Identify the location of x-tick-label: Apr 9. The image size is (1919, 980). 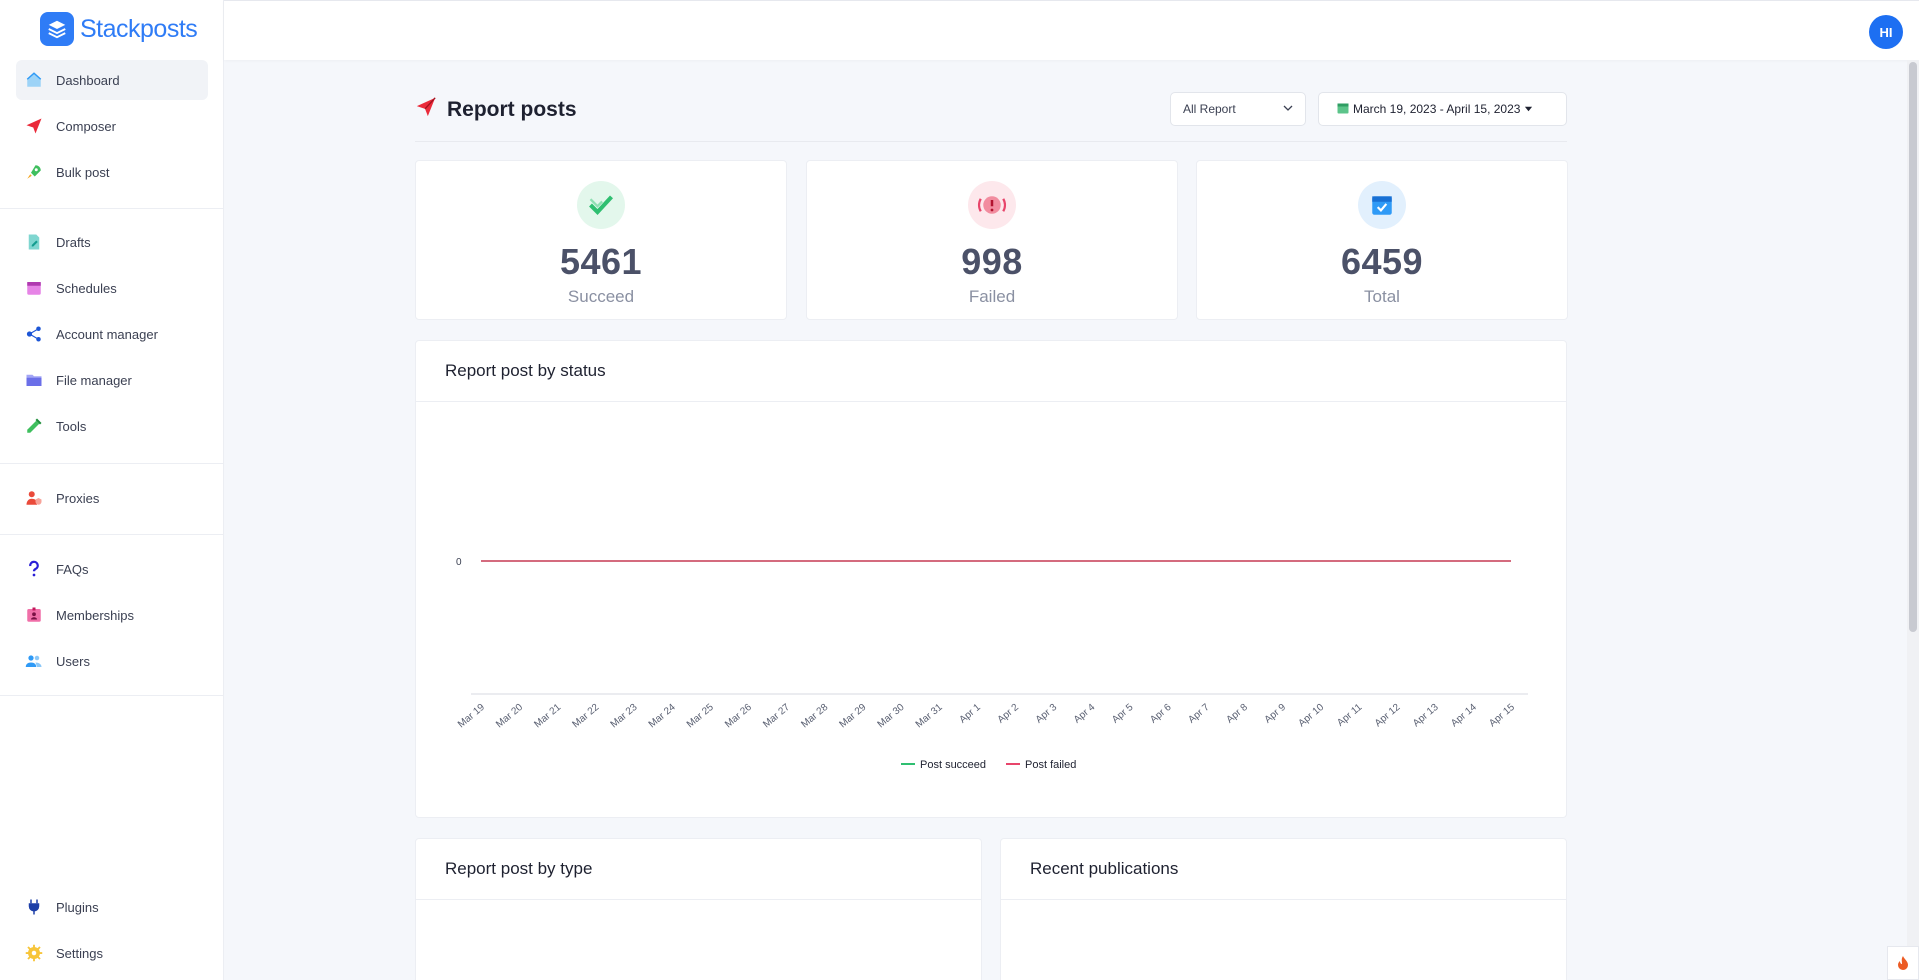
(1276, 714).